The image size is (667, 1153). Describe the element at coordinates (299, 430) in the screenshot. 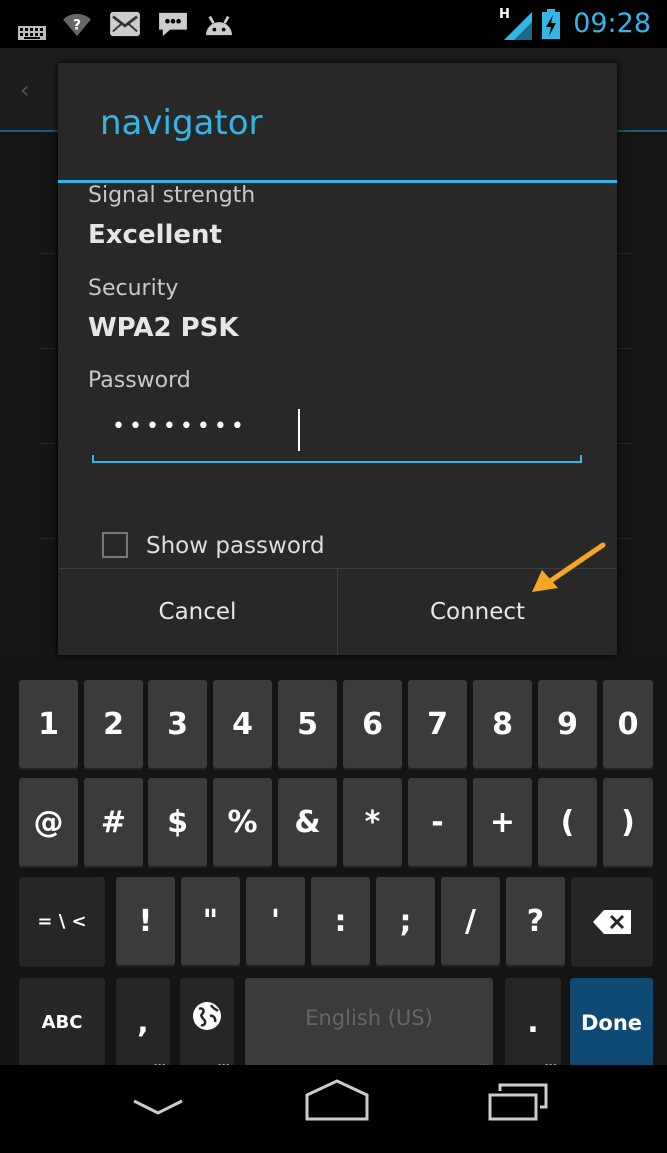

I see `text-cursor` at that location.